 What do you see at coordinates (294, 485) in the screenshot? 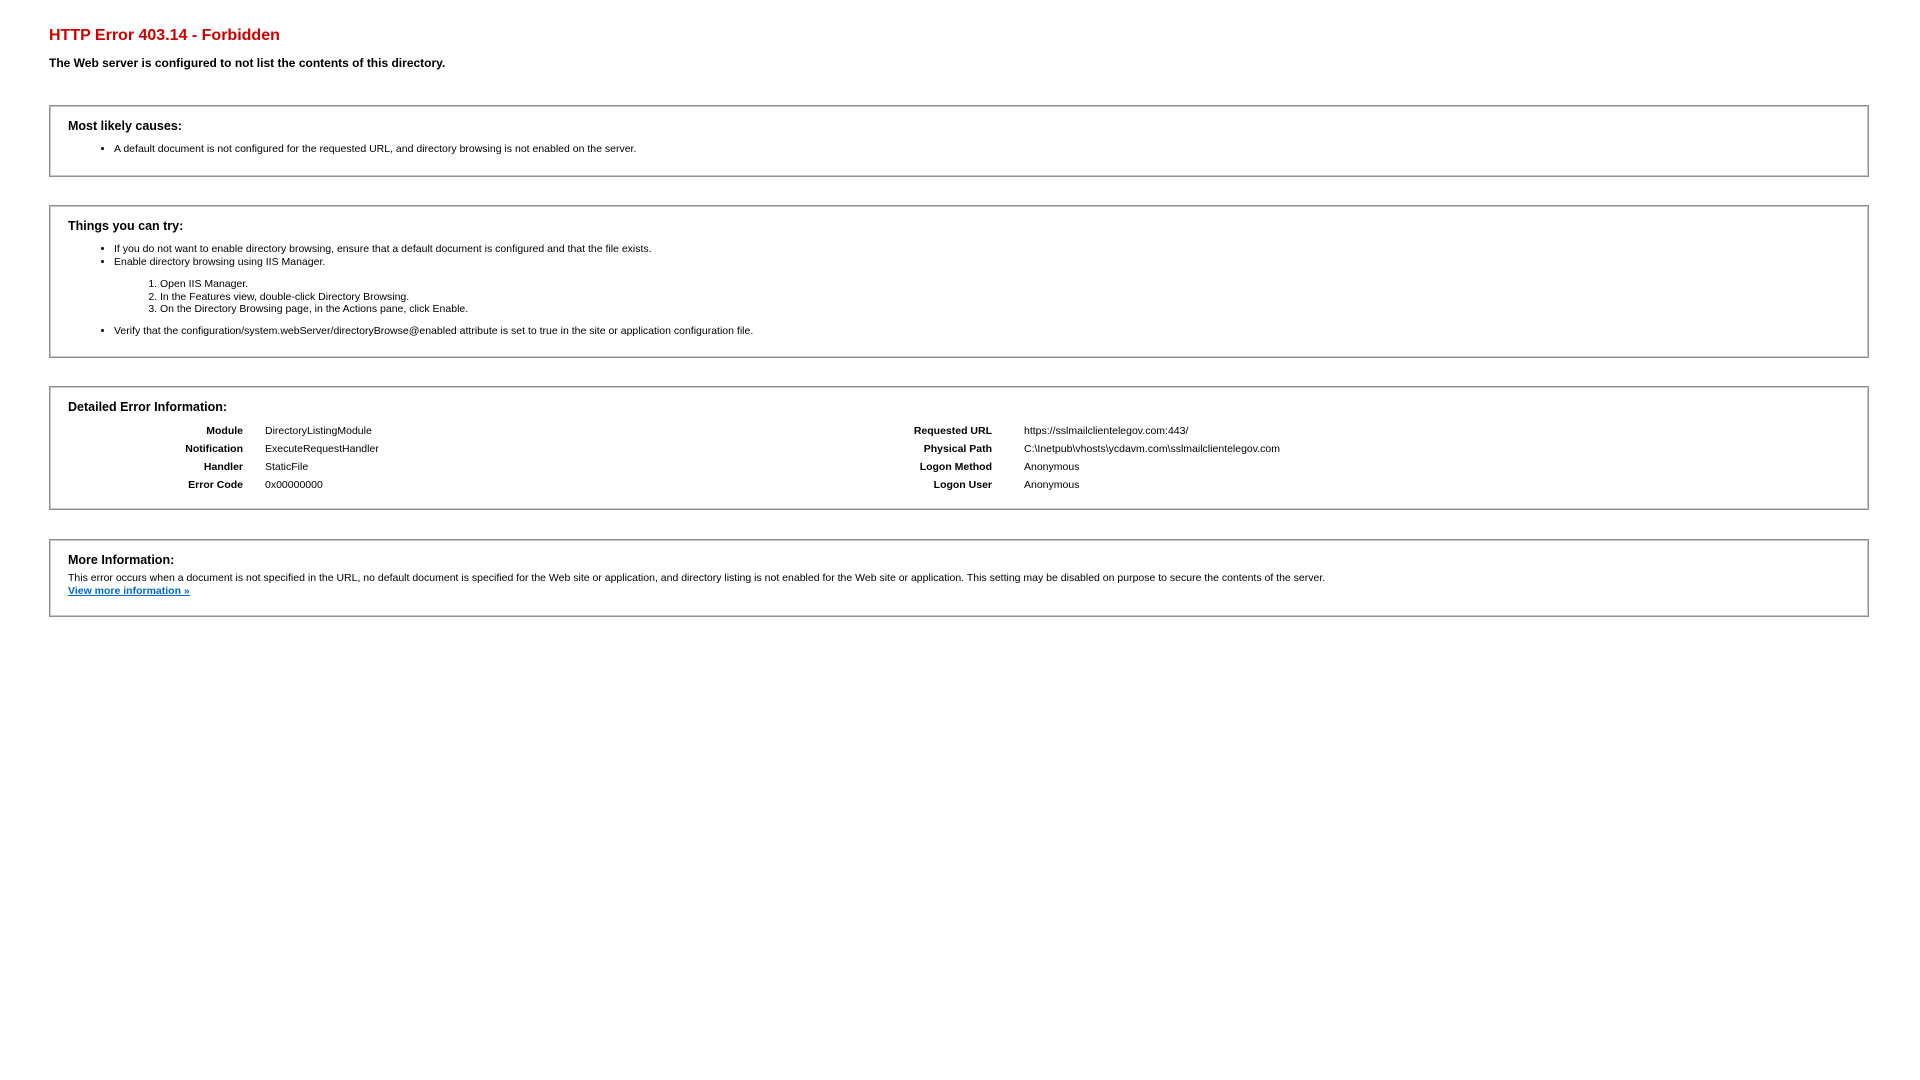
I see `error-code-value: 0x00000000` at bounding box center [294, 485].